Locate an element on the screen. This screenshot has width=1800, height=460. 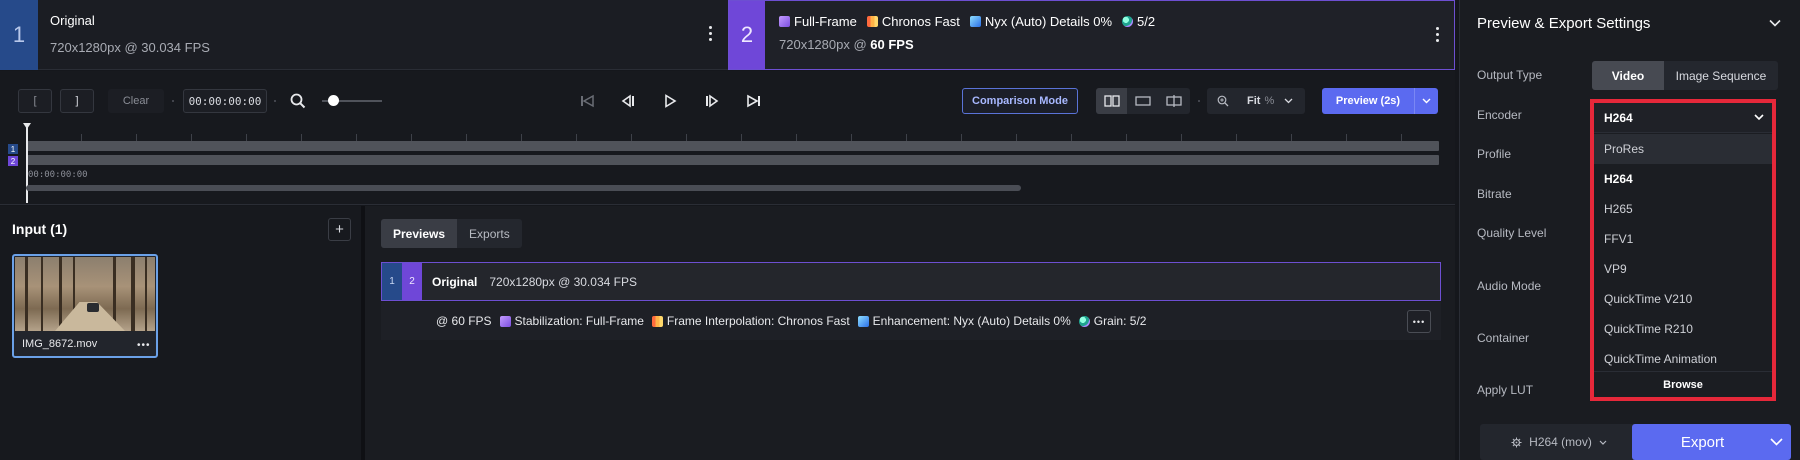
encoder-option-ffv1: FFV1 is located at coordinates (1683, 239).